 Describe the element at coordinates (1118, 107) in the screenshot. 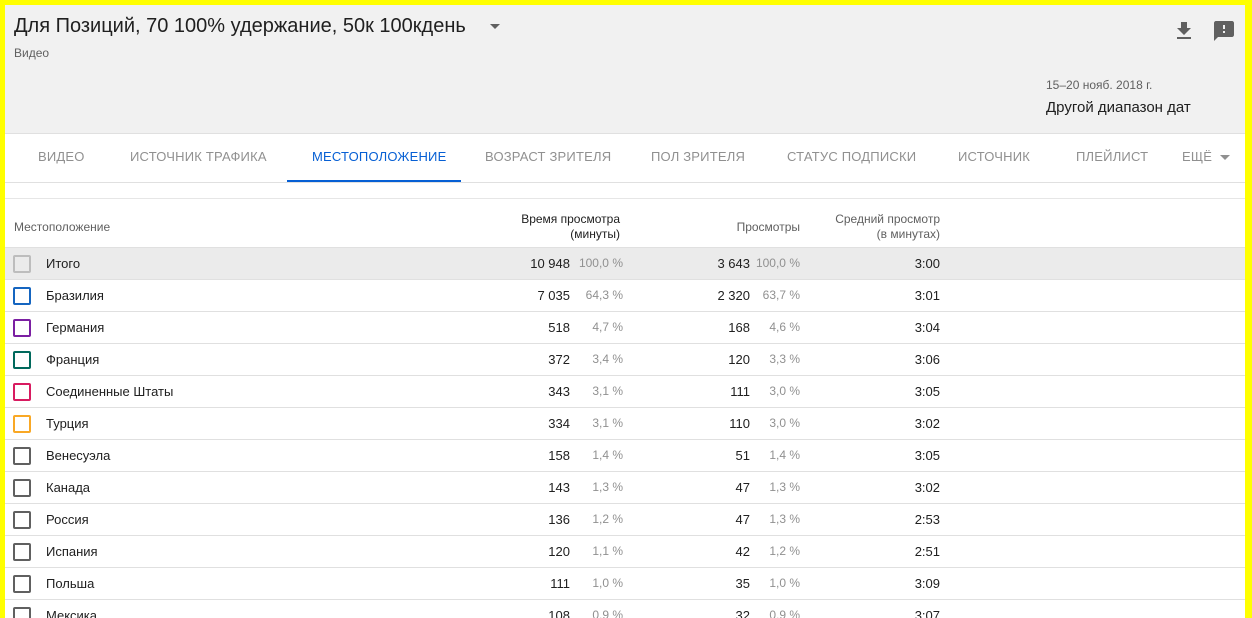

I see `date-range-selector: Другой диапазон дат` at that location.